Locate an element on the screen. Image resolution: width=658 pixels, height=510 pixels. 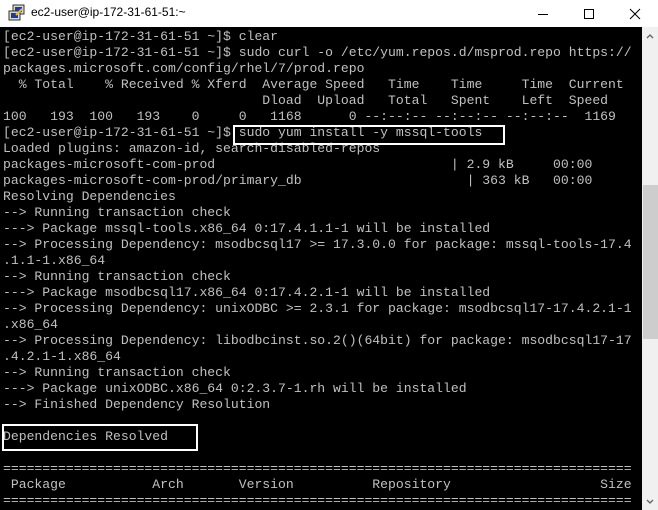
maximize-button is located at coordinates (589, 13).